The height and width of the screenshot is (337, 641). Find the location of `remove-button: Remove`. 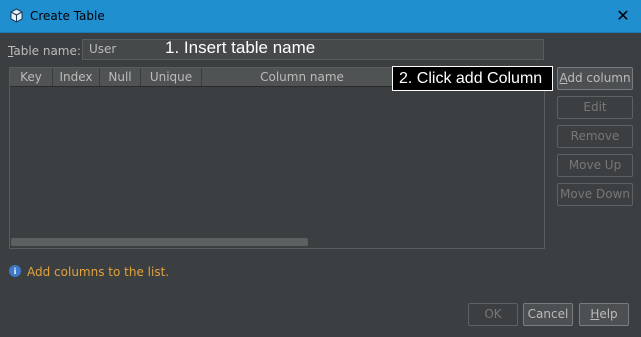

remove-button: Remove is located at coordinates (595, 136).